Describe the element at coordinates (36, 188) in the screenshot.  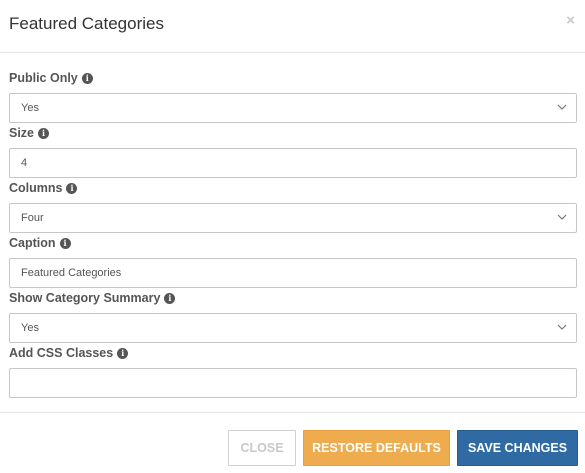
I see `columns-label-text: Columns` at that location.